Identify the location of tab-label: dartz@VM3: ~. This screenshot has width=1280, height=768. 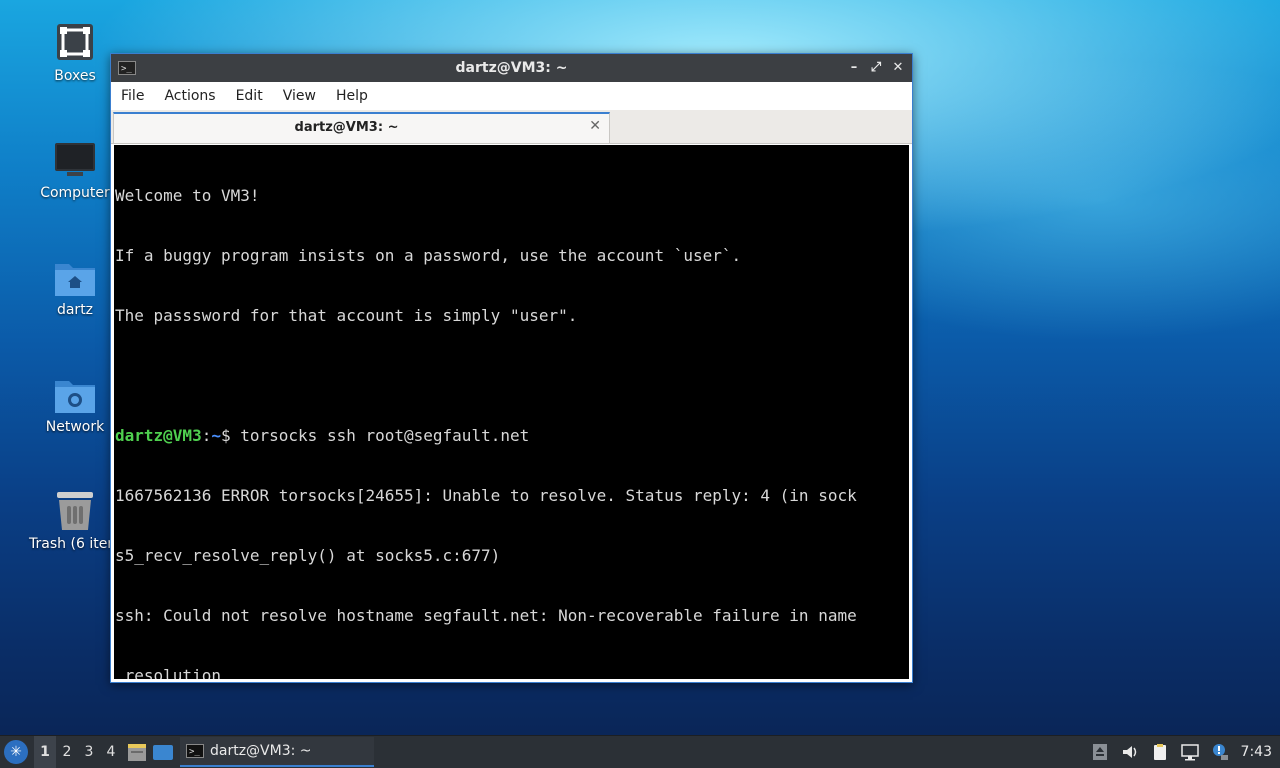
(346, 127).